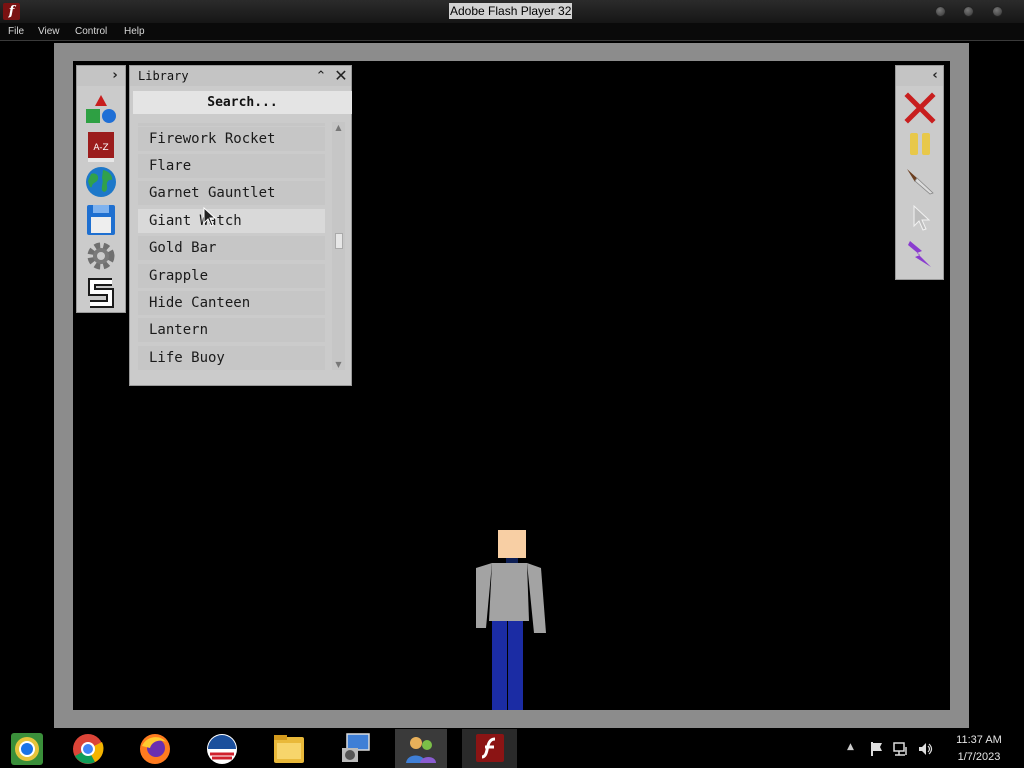 The image size is (1024, 768). What do you see at coordinates (920, 254) in the screenshot?
I see `lightning-icon` at bounding box center [920, 254].